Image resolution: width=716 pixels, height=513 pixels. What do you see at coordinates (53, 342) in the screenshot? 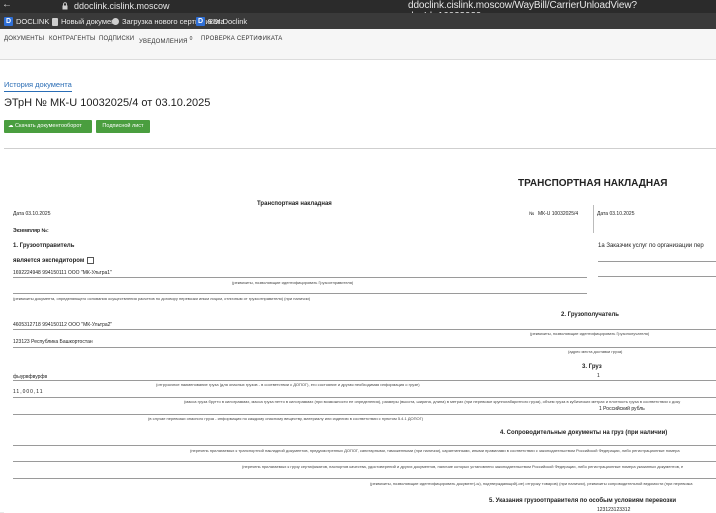
I see `delivery-address-value: 123123 Республика Башкортостан` at bounding box center [53, 342].